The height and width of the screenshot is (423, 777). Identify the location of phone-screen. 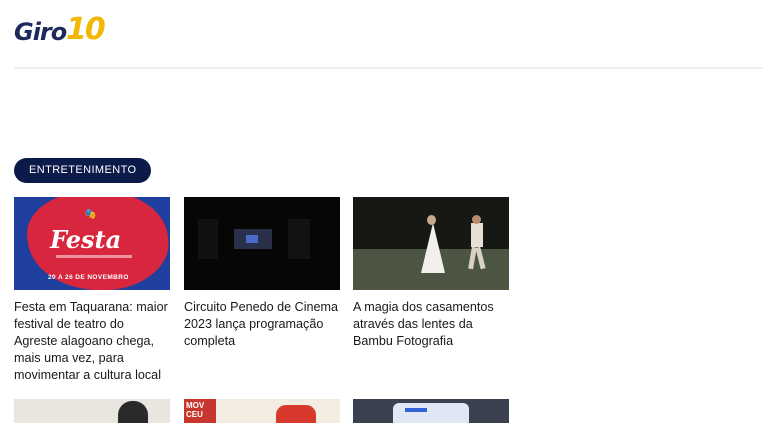
(431, 413).